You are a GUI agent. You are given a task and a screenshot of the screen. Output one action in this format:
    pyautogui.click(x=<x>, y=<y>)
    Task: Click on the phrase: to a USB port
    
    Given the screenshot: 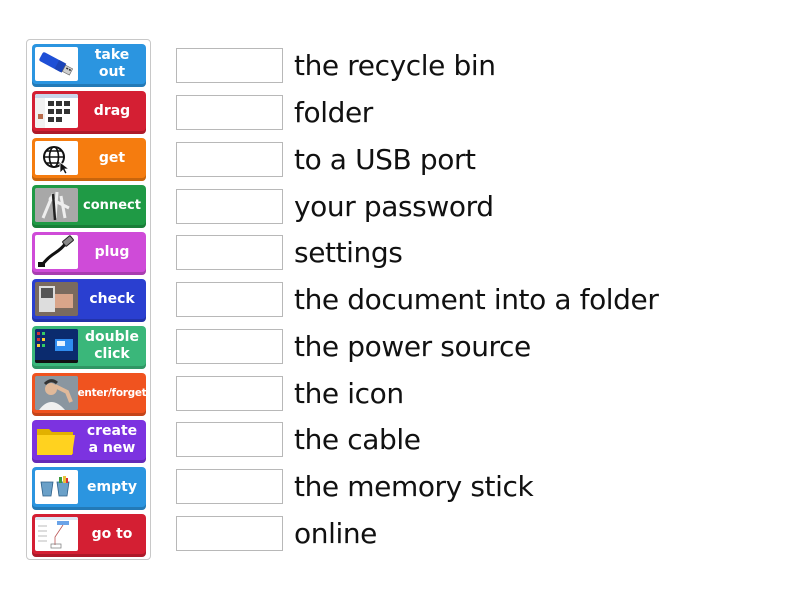 What is the action you would take?
    pyautogui.click(x=385, y=159)
    